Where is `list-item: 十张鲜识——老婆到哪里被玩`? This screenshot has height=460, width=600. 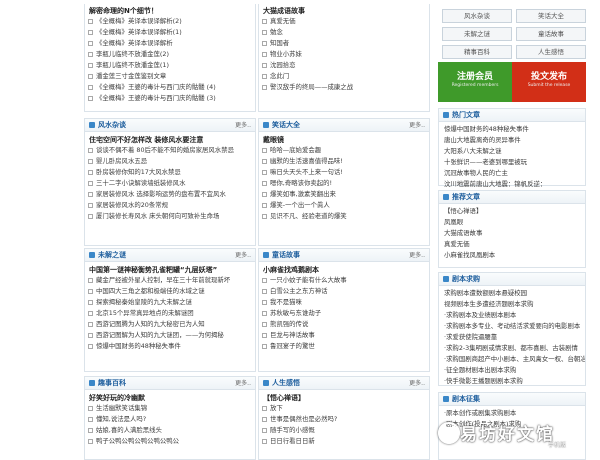 list-item: 十张鲜识——老婆到哪里被玩 is located at coordinates (512, 162).